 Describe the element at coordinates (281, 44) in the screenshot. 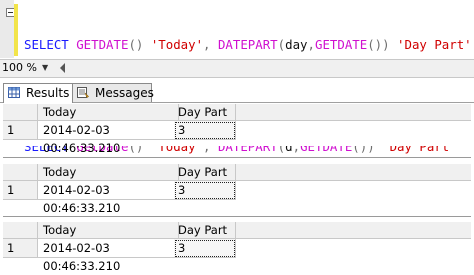

I see `code-token: (` at that location.